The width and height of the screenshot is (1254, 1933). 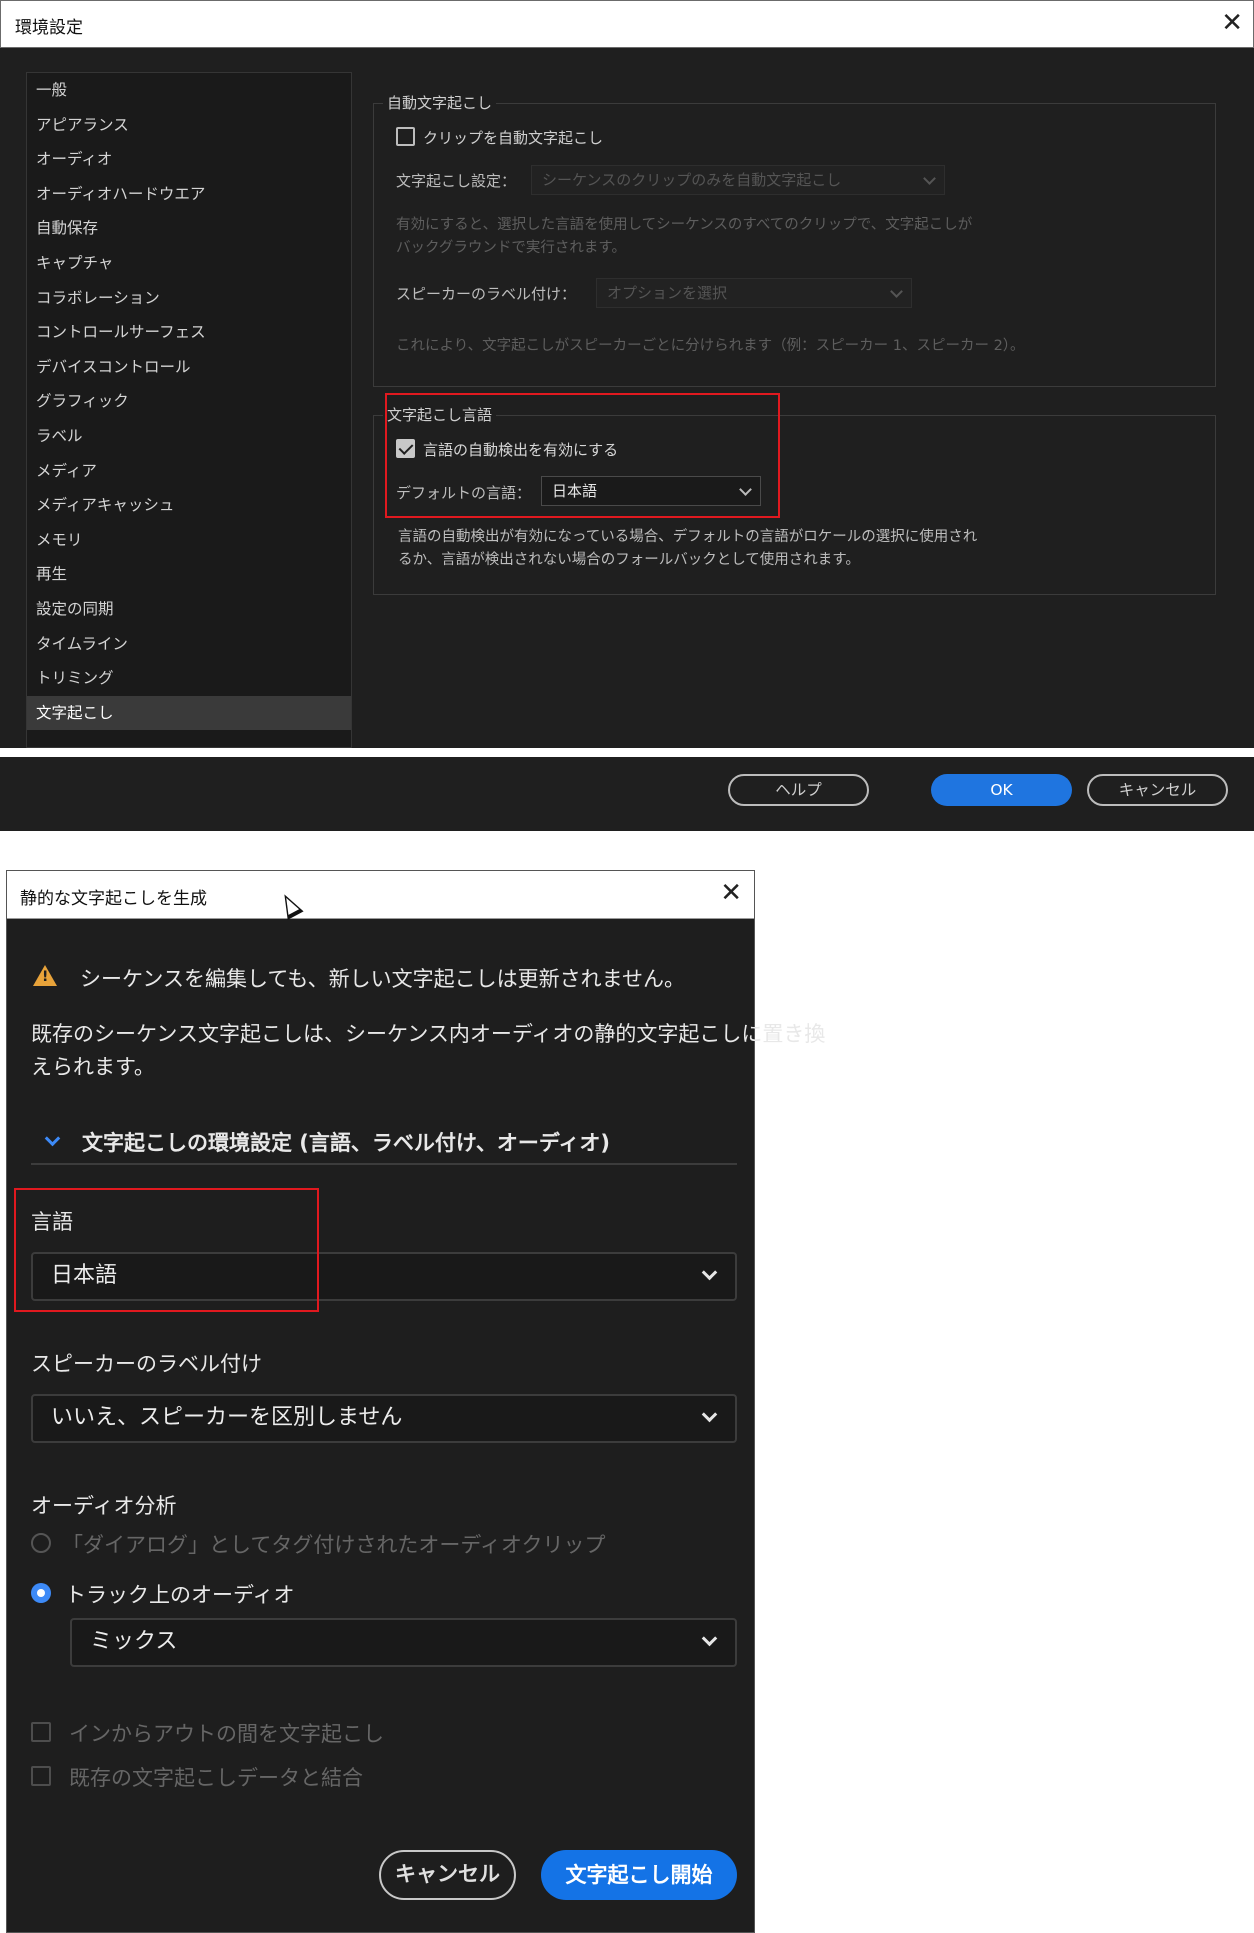 What do you see at coordinates (41, 1543) in the screenshot?
I see `radio-dialog-clips` at bounding box center [41, 1543].